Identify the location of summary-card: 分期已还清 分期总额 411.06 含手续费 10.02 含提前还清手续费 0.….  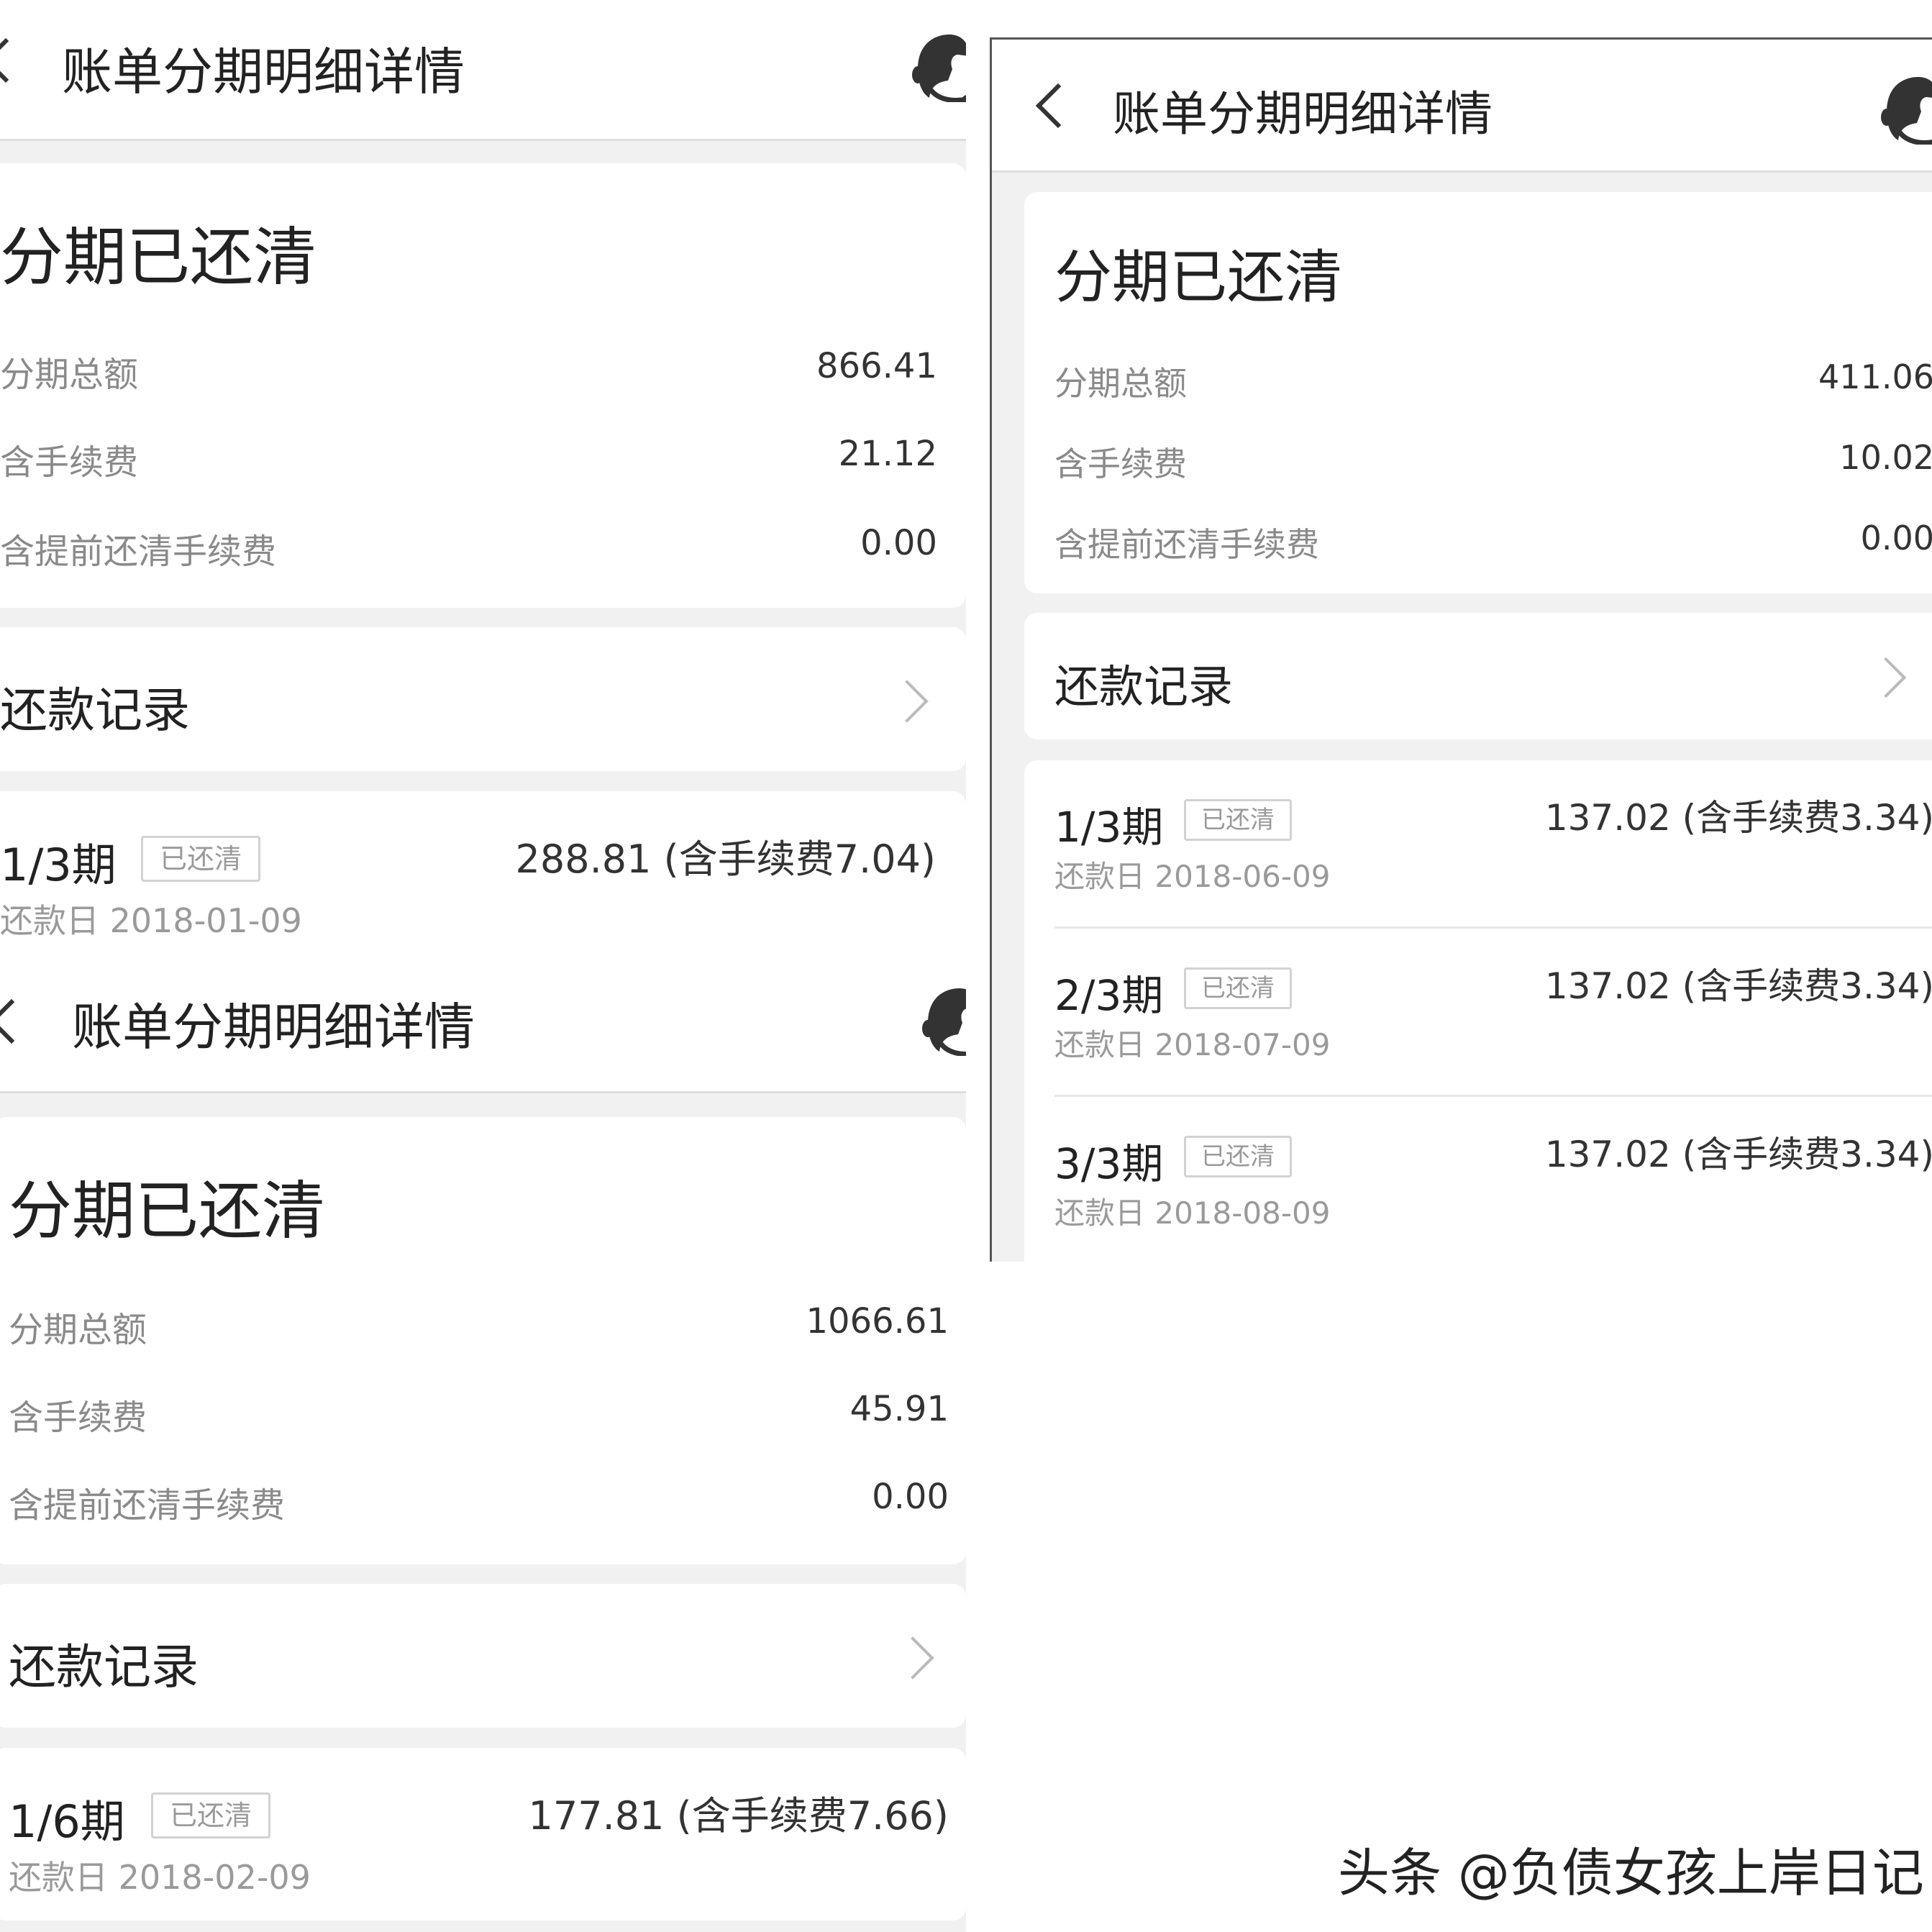
(1478, 393).